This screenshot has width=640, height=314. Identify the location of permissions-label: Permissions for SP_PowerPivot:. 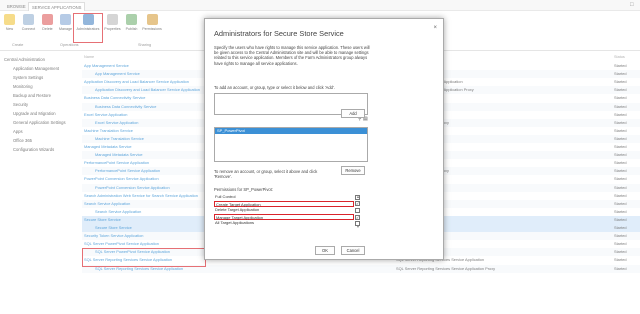
(243, 189).